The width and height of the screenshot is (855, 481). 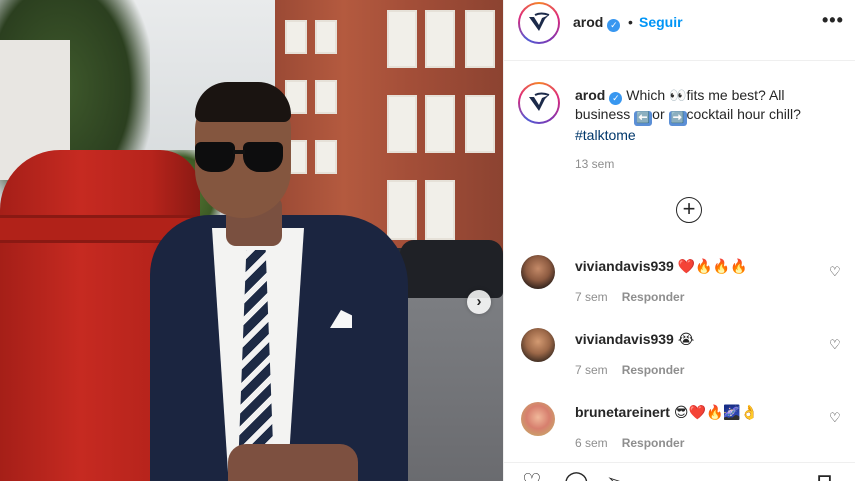 I want to click on author-username-text: arod, so click(x=588, y=22).